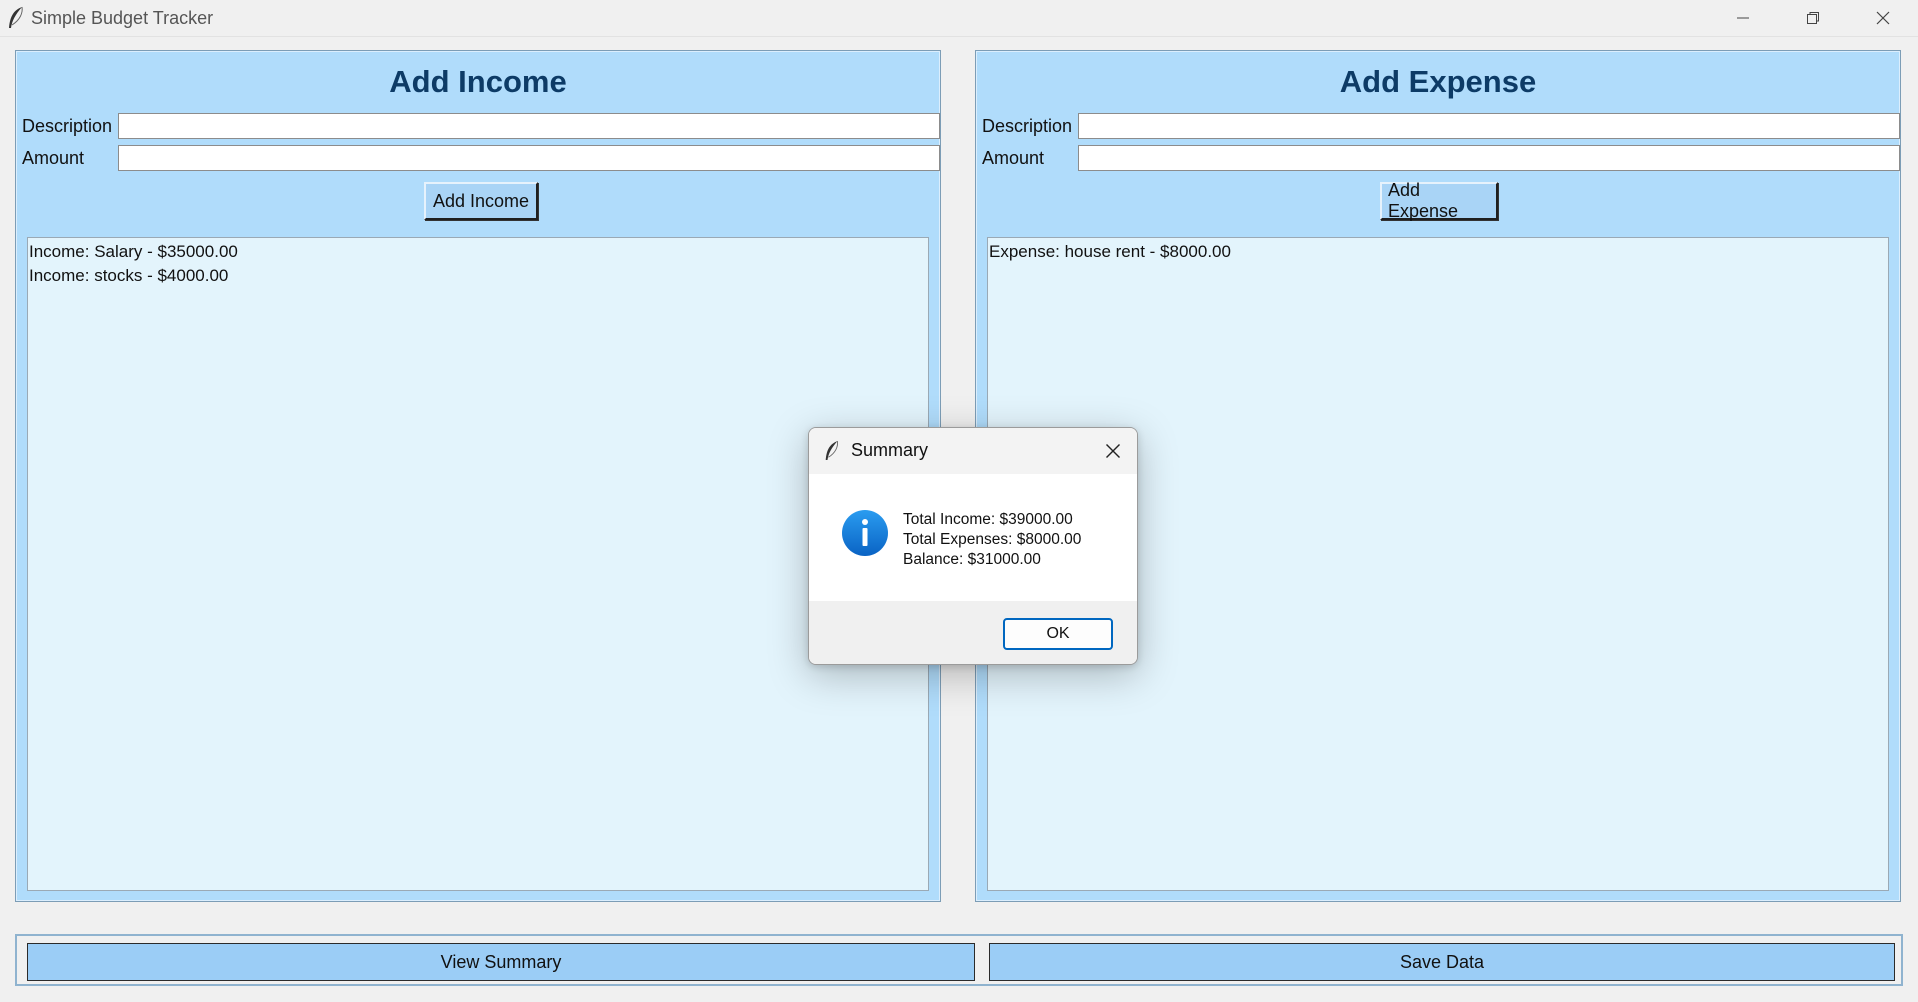 Image resolution: width=1918 pixels, height=1002 pixels. What do you see at coordinates (1439, 200) in the screenshot?
I see `add-expense-button: Add Expense` at bounding box center [1439, 200].